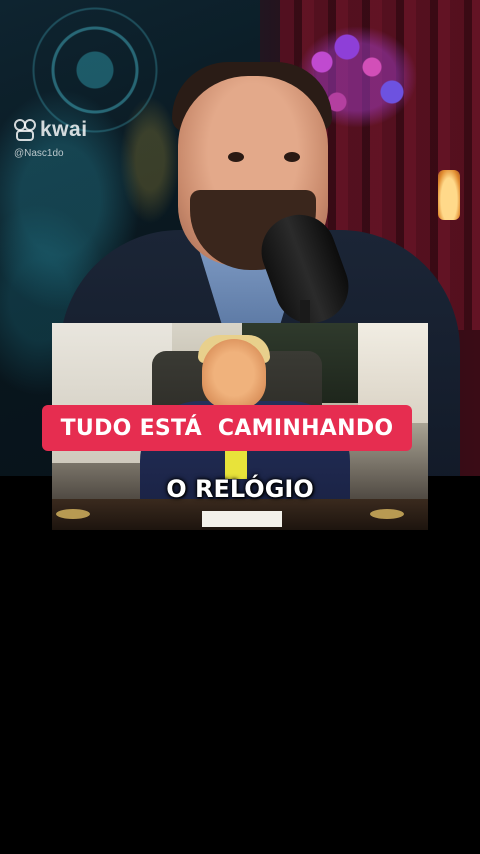  I want to click on host-eye-right, so click(292, 157).